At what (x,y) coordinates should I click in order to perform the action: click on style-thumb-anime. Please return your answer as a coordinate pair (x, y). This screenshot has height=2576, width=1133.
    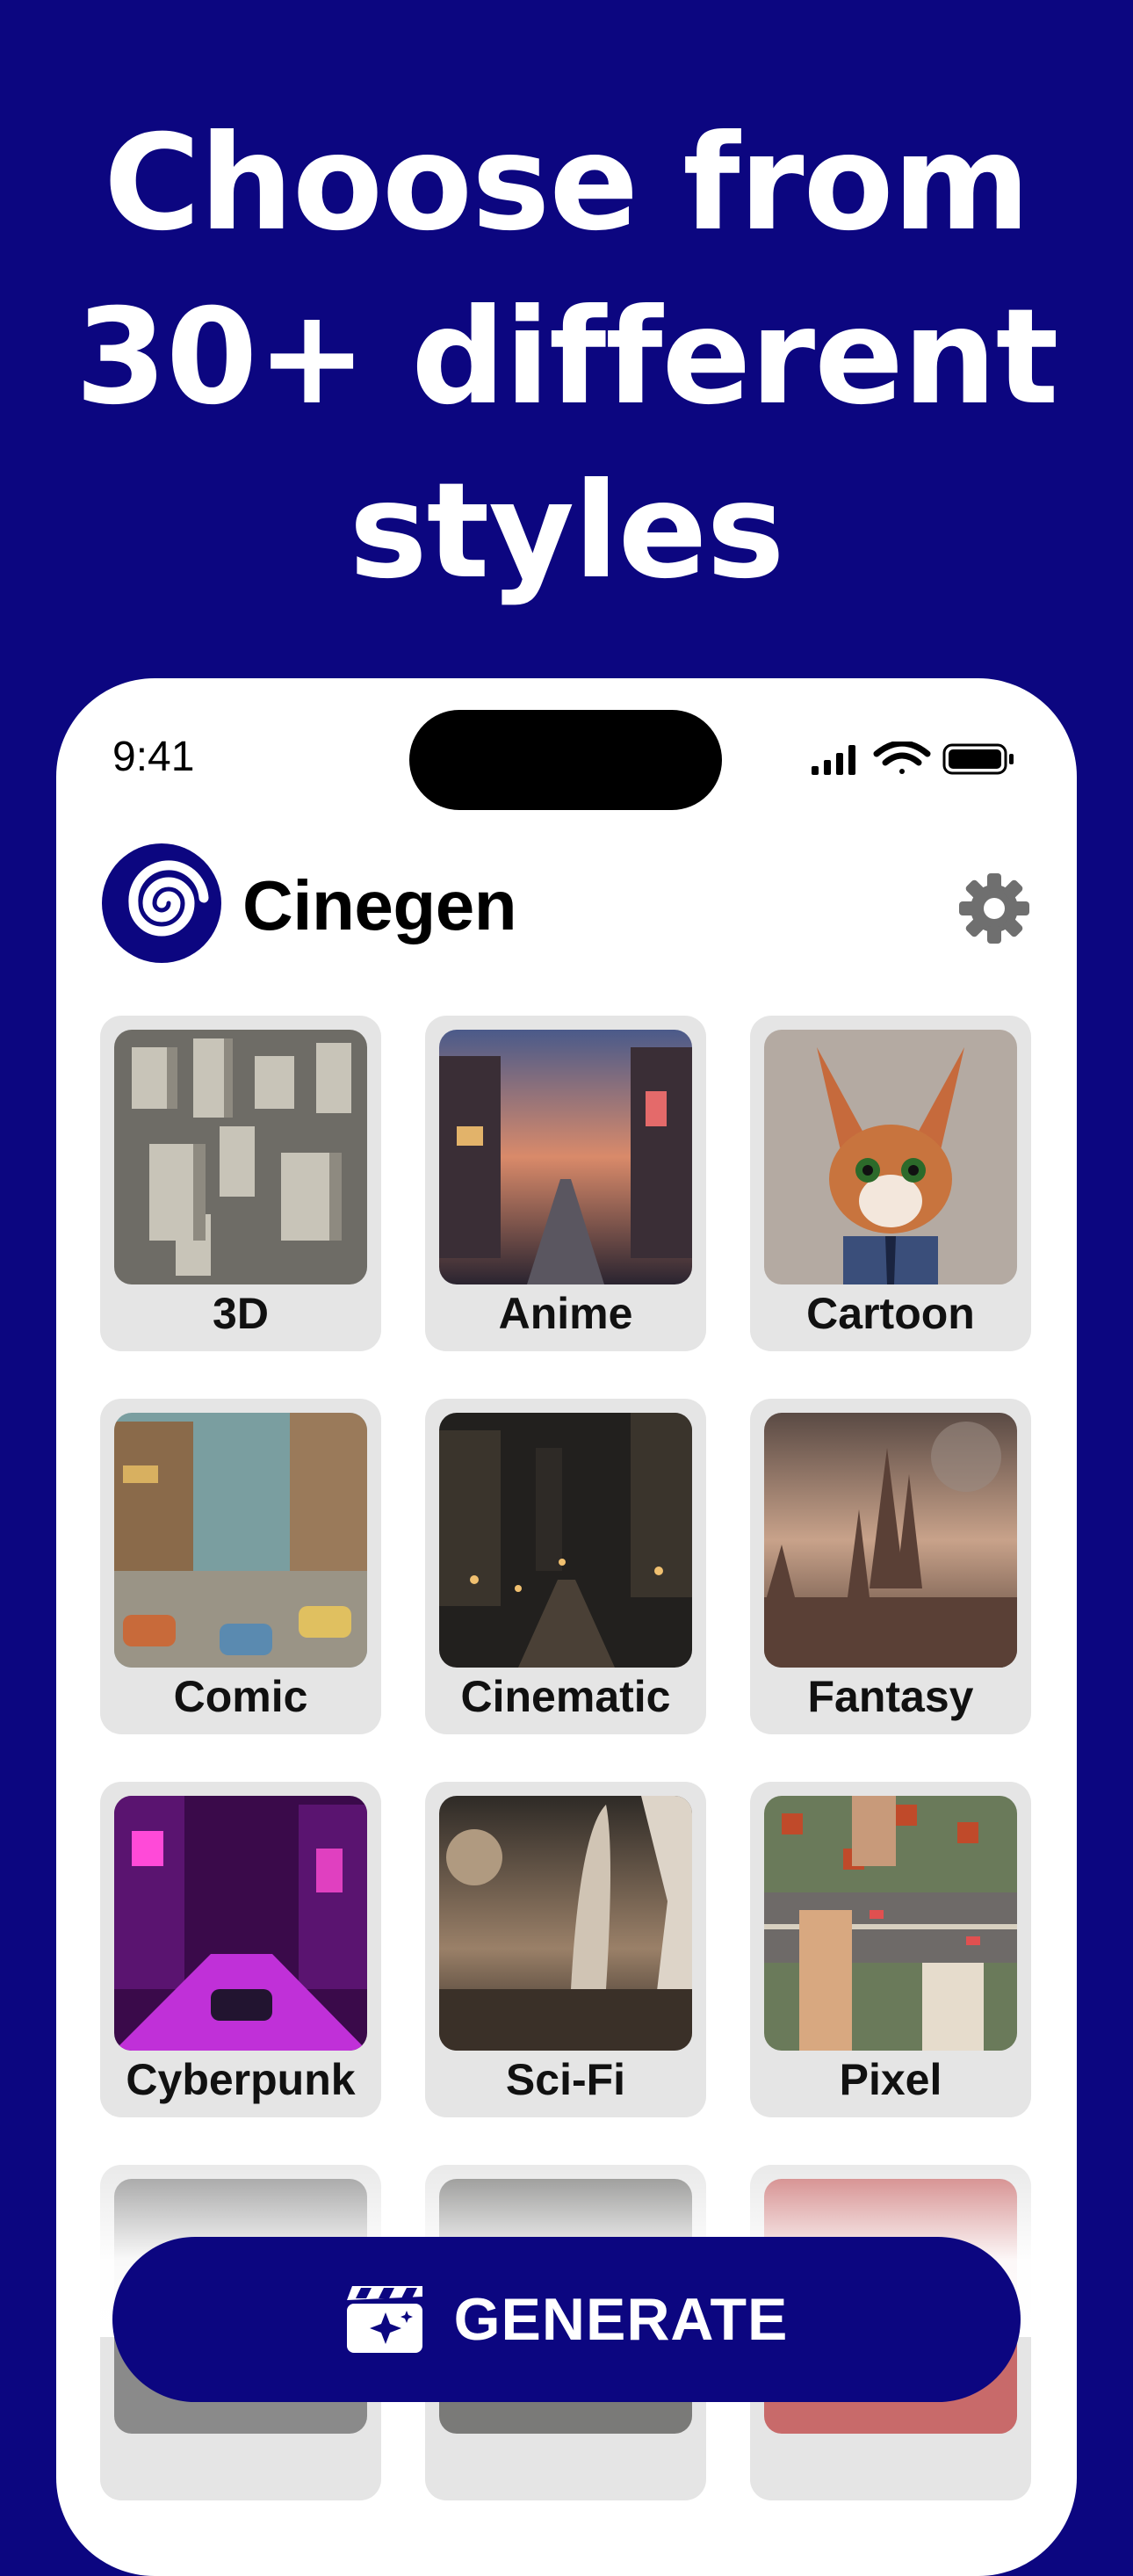
    Looking at the image, I should click on (566, 1157).